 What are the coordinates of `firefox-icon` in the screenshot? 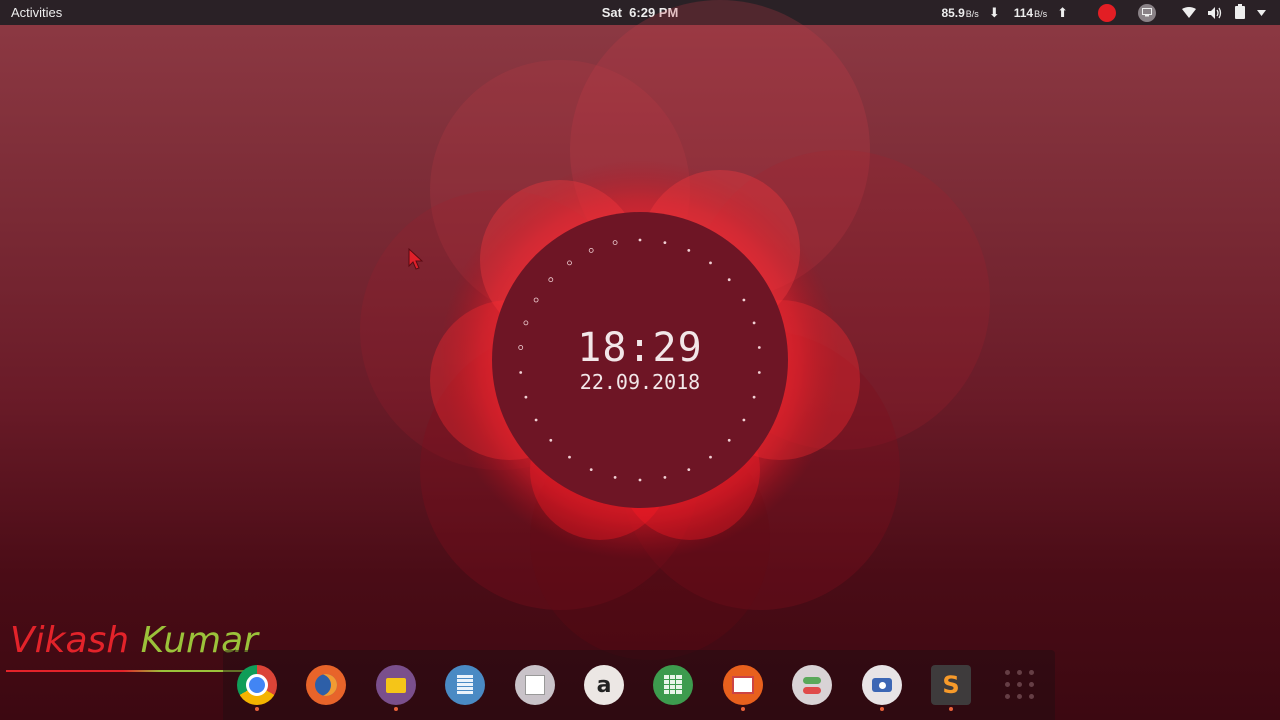 It's located at (326, 685).